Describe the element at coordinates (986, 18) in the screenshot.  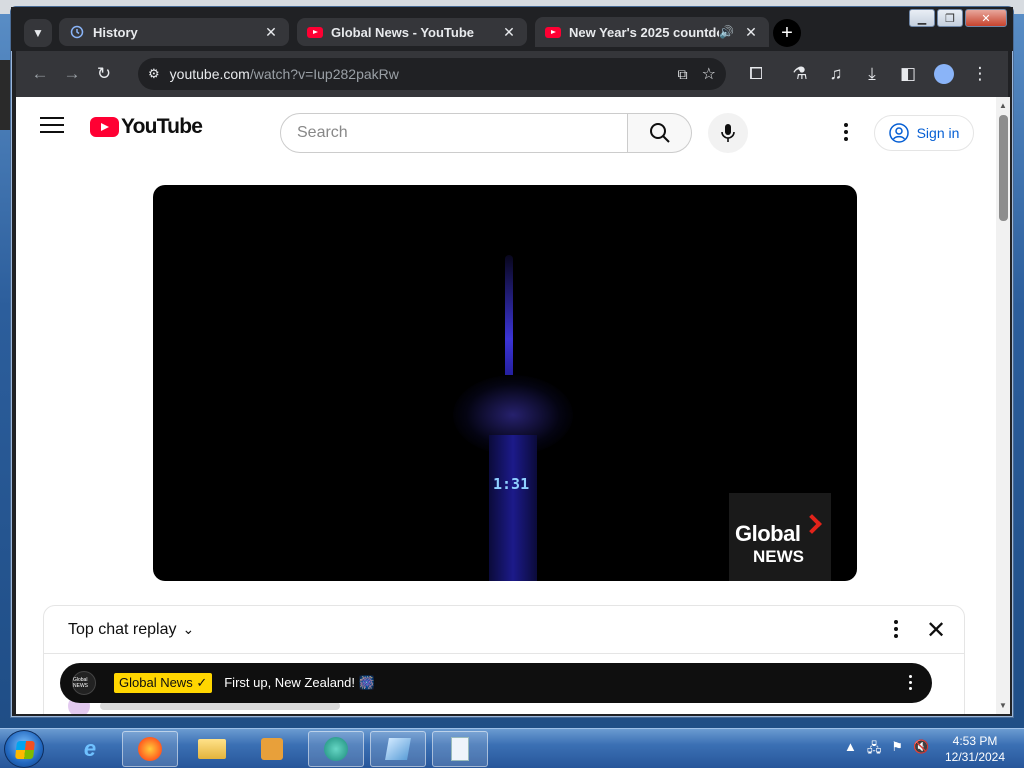
I see `window-close-button: ✕` at that location.